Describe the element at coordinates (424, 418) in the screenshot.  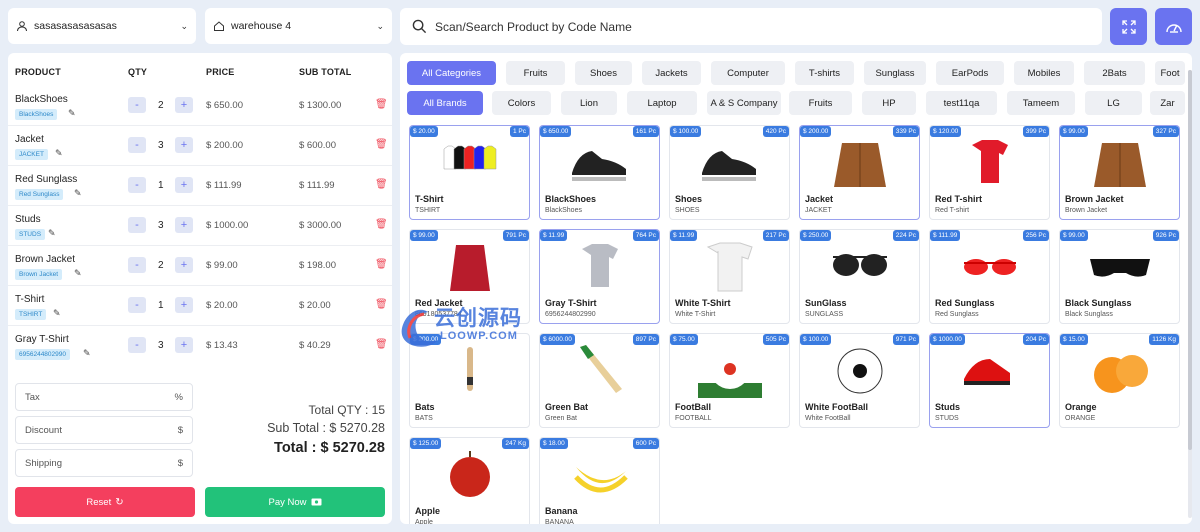
I see `product-code: BATS` at that location.